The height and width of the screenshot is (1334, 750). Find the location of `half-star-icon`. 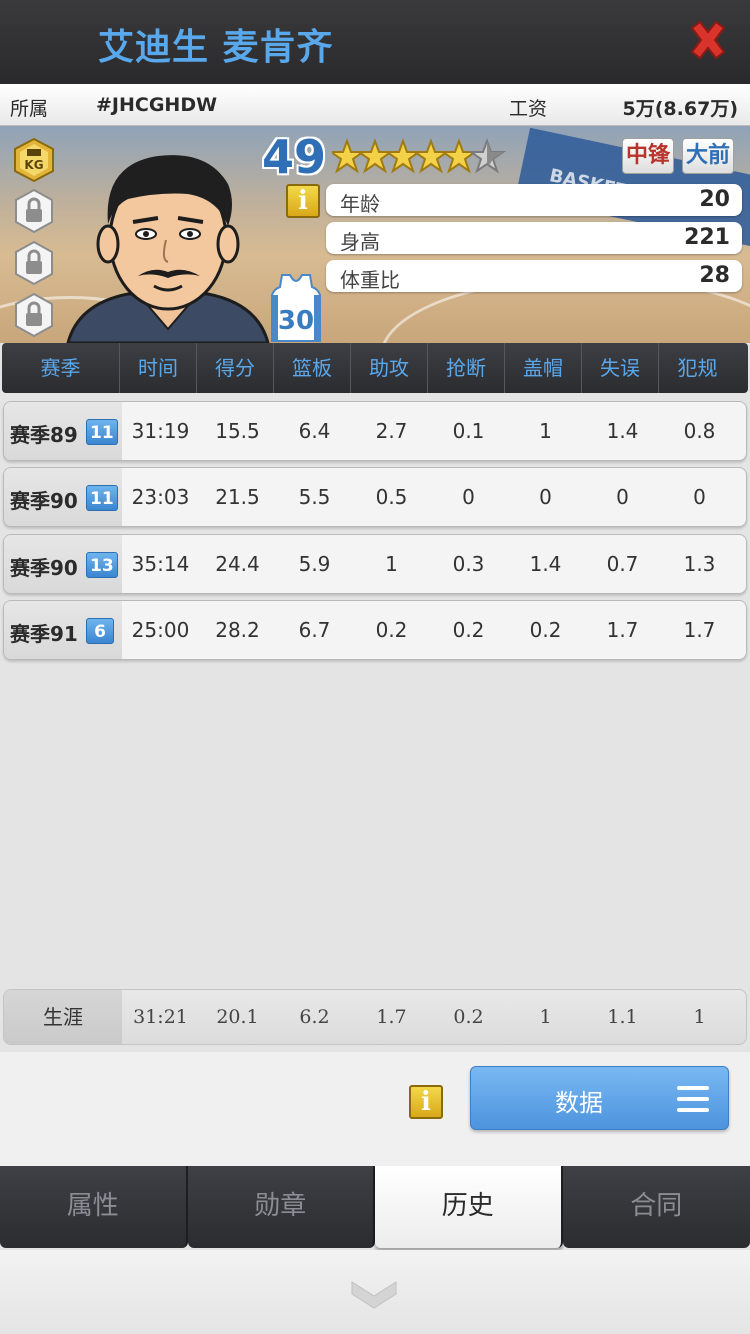

half-star-icon is located at coordinates (487, 156).